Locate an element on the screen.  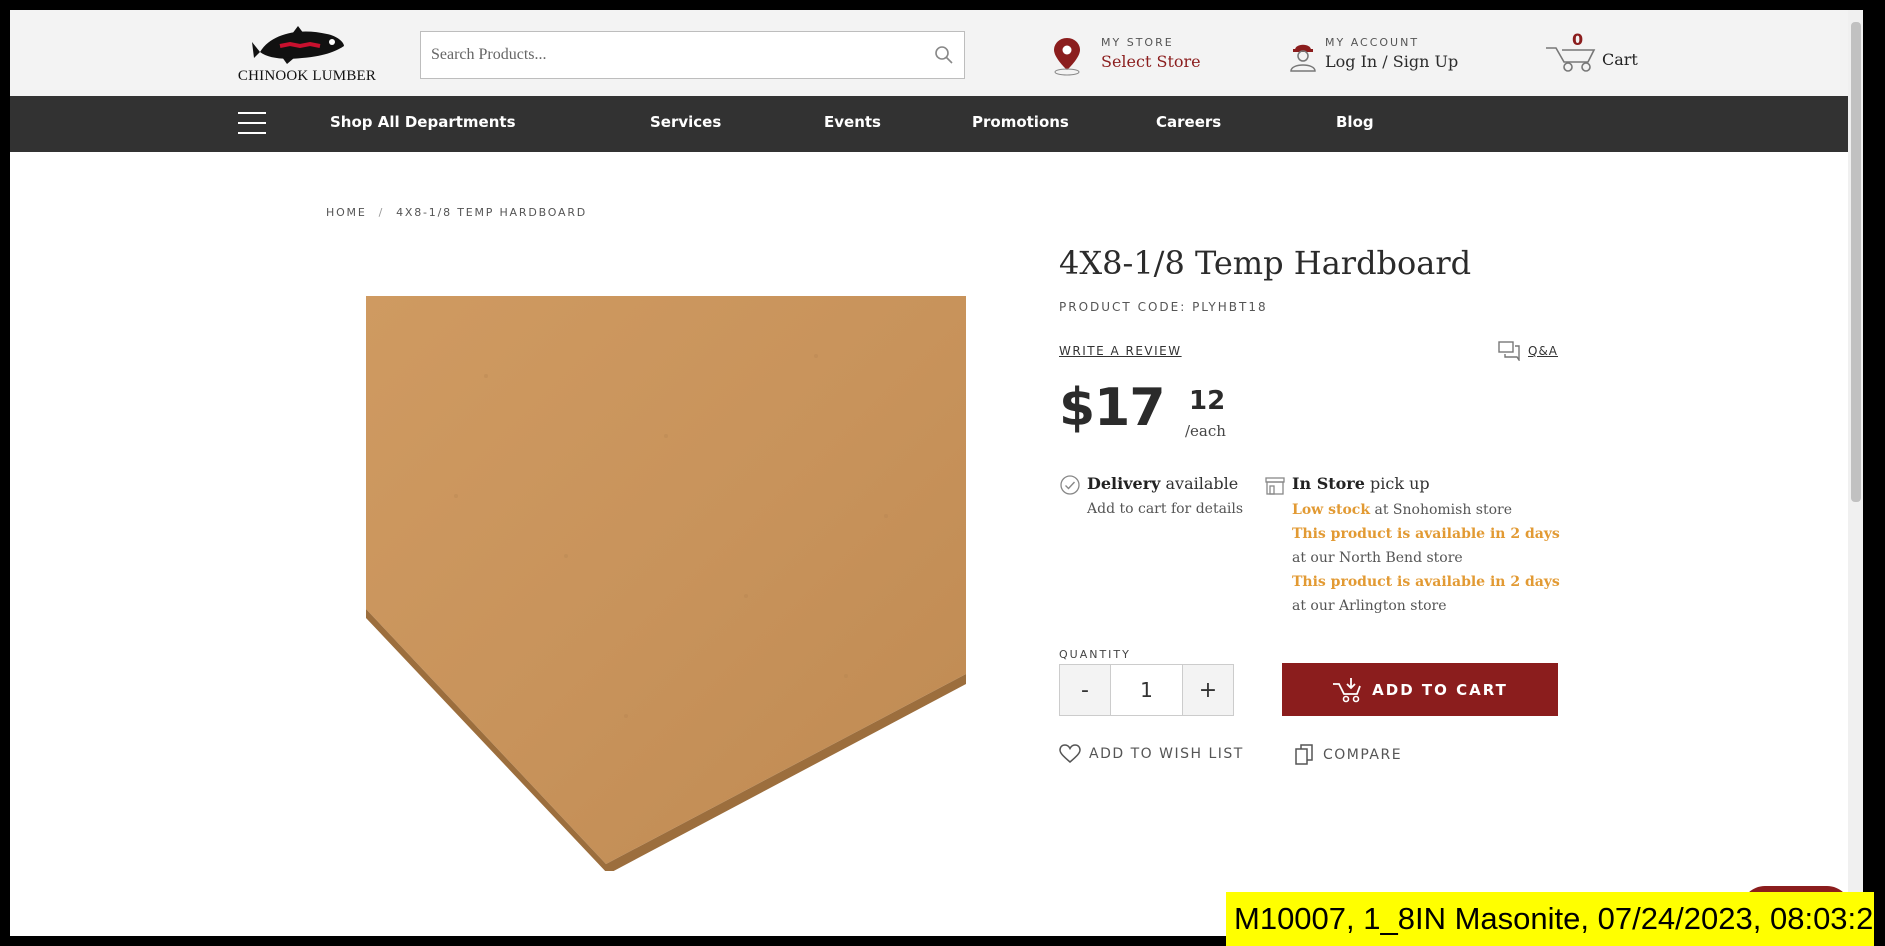
stock-location: at our North Bend store is located at coordinates (1377, 558).